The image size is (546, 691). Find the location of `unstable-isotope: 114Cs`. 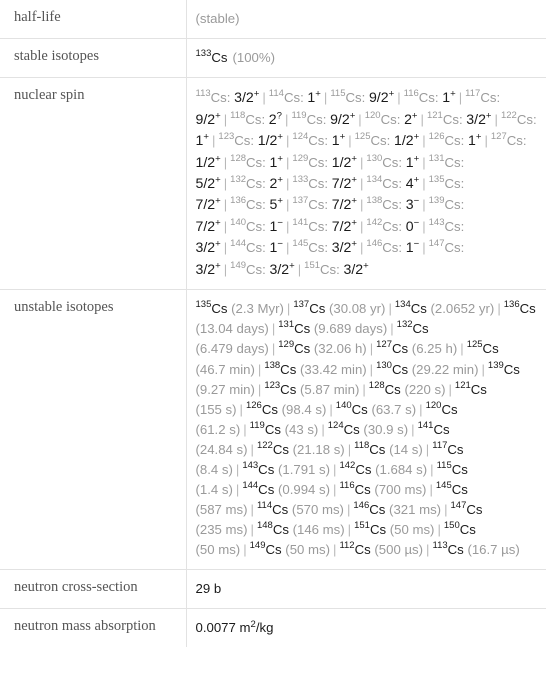

unstable-isotope: 114Cs is located at coordinates (272, 508).